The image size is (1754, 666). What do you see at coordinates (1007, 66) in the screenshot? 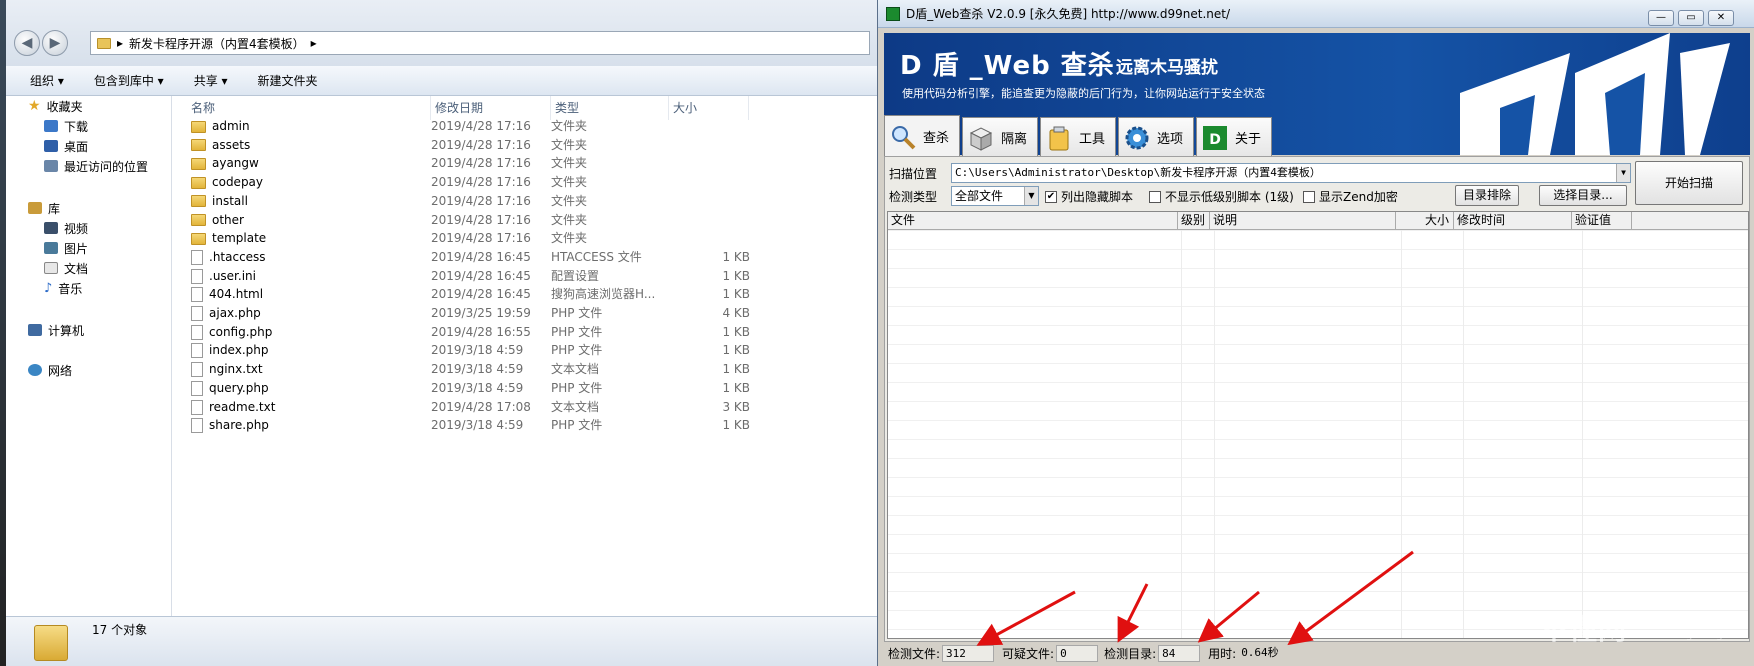
I see `brand-title: D 盾 _Web 查杀` at bounding box center [1007, 66].